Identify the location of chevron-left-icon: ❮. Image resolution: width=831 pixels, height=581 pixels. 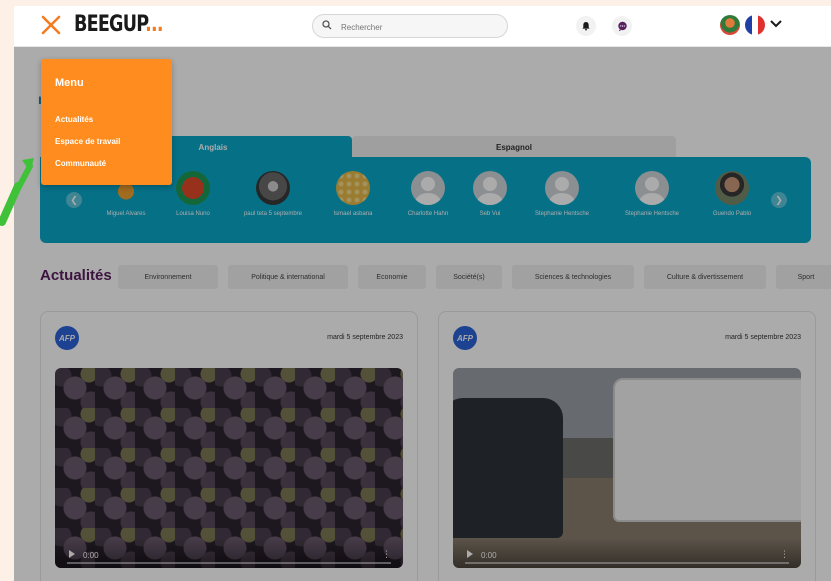
(74, 199).